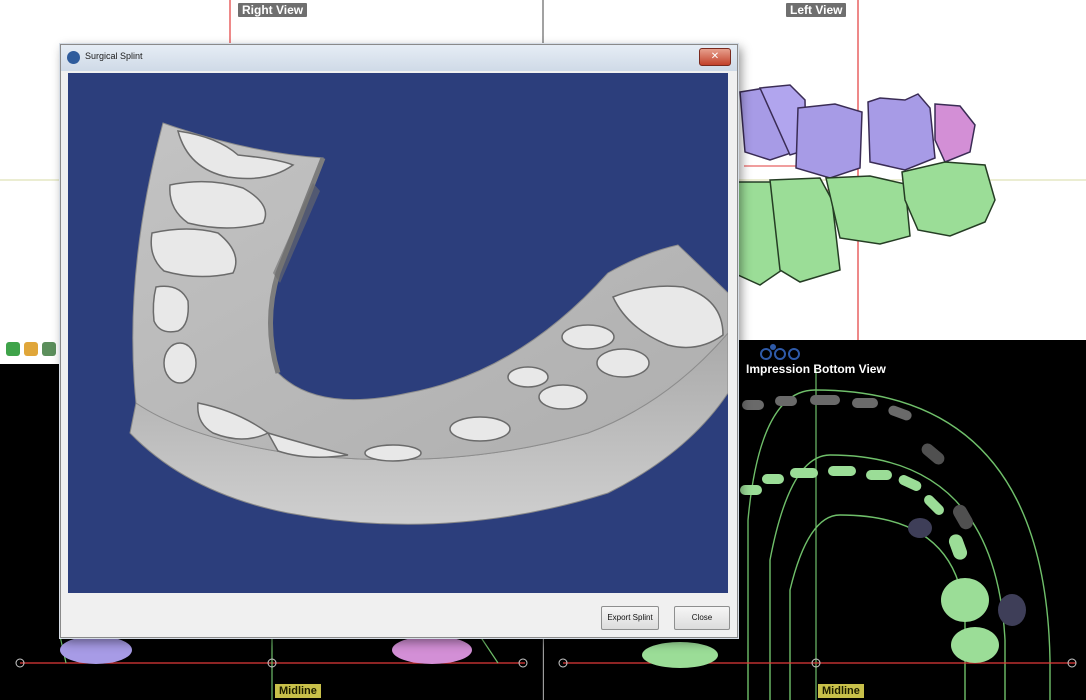 The image size is (1086, 700). What do you see at coordinates (13, 349) in the screenshot?
I see `zoom-in-icon` at bounding box center [13, 349].